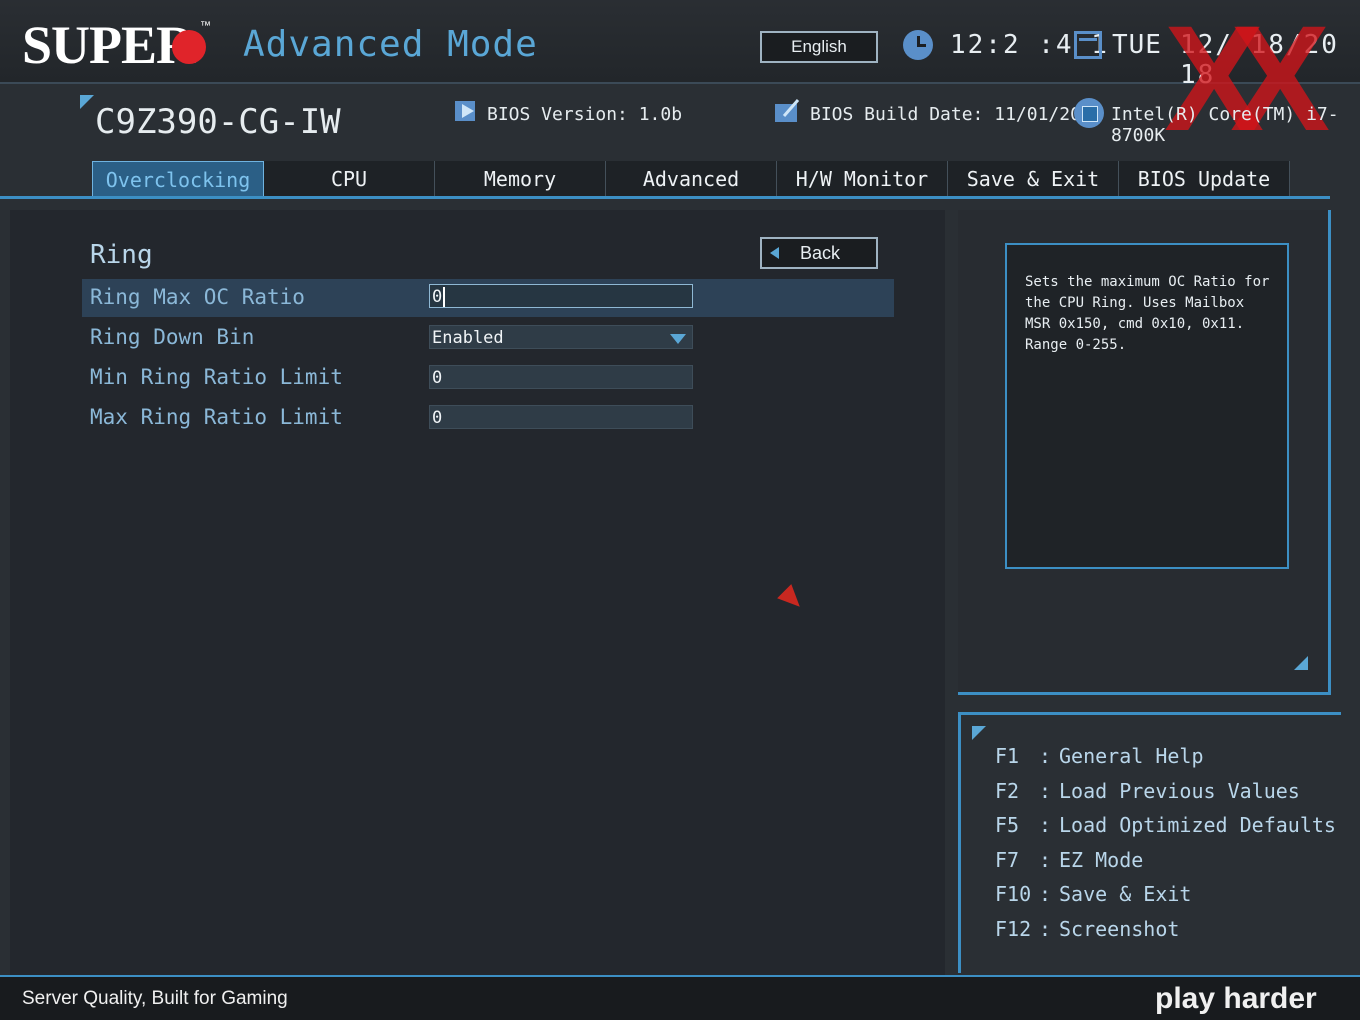 The width and height of the screenshot is (1360, 1020). What do you see at coordinates (1204, 179) in the screenshot?
I see `tab-bios-update: BIOS Update` at bounding box center [1204, 179].